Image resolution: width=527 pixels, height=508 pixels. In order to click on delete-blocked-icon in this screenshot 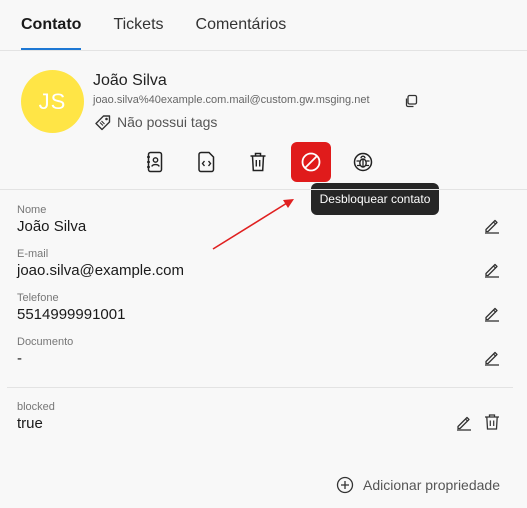, I will do `click(492, 422)`.